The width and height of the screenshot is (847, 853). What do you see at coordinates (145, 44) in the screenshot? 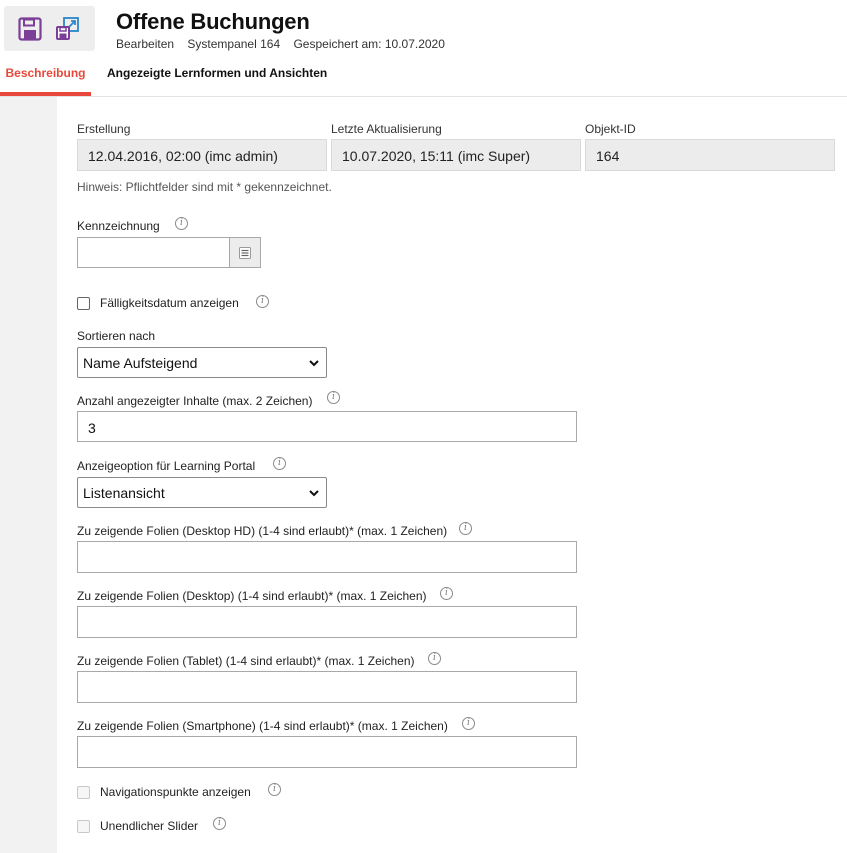
I see `mode-label: Bearbeiten` at bounding box center [145, 44].